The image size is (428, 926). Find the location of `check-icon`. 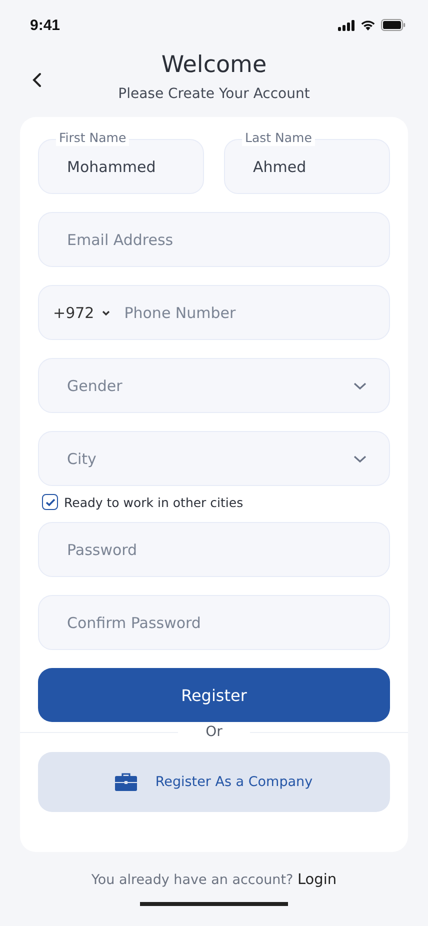

check-icon is located at coordinates (50, 502).